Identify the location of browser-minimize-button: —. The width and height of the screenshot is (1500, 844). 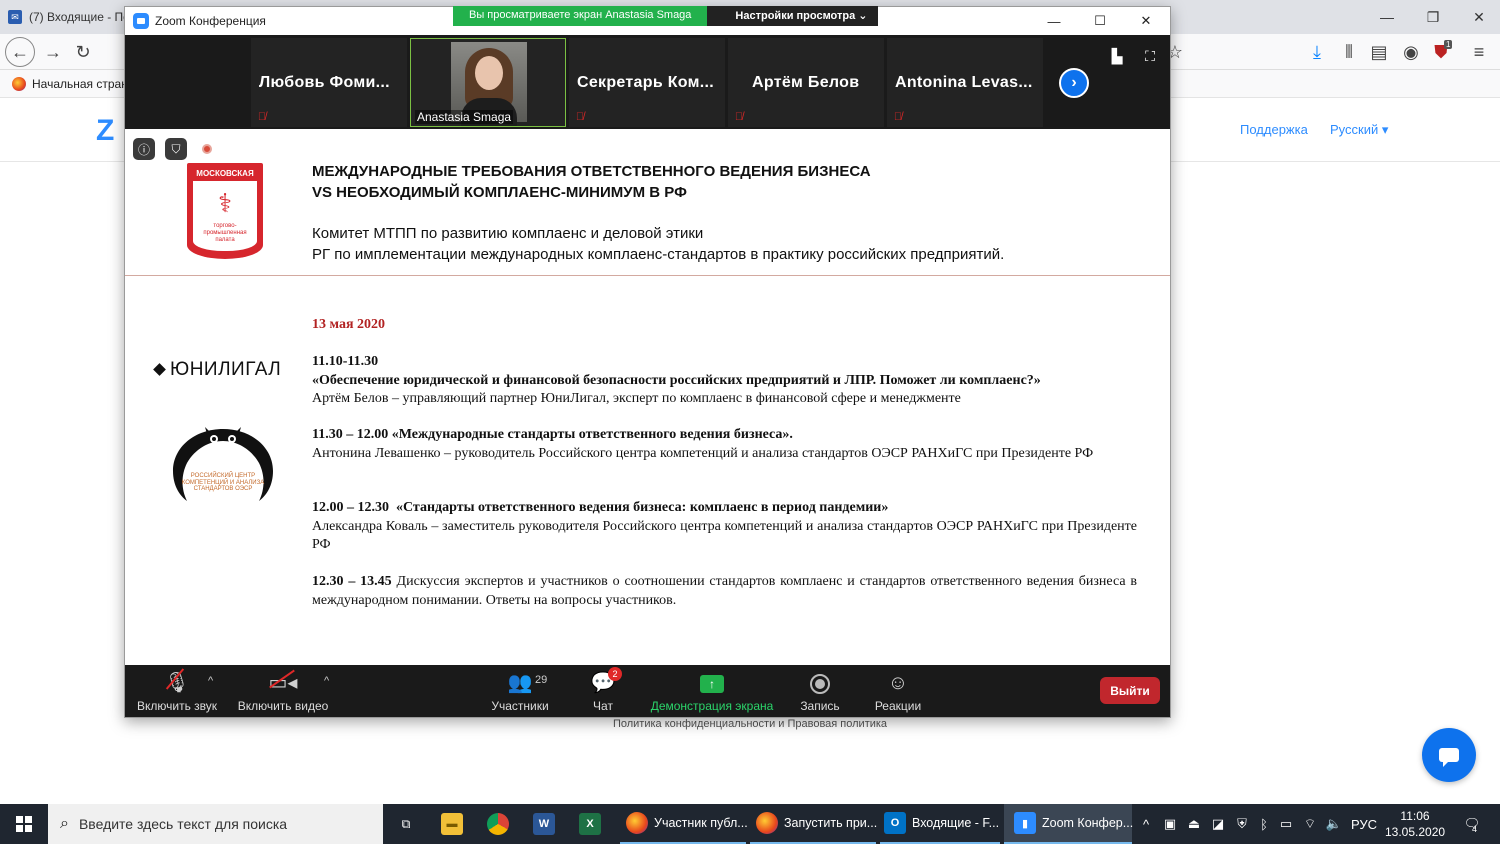
(1387, 17).